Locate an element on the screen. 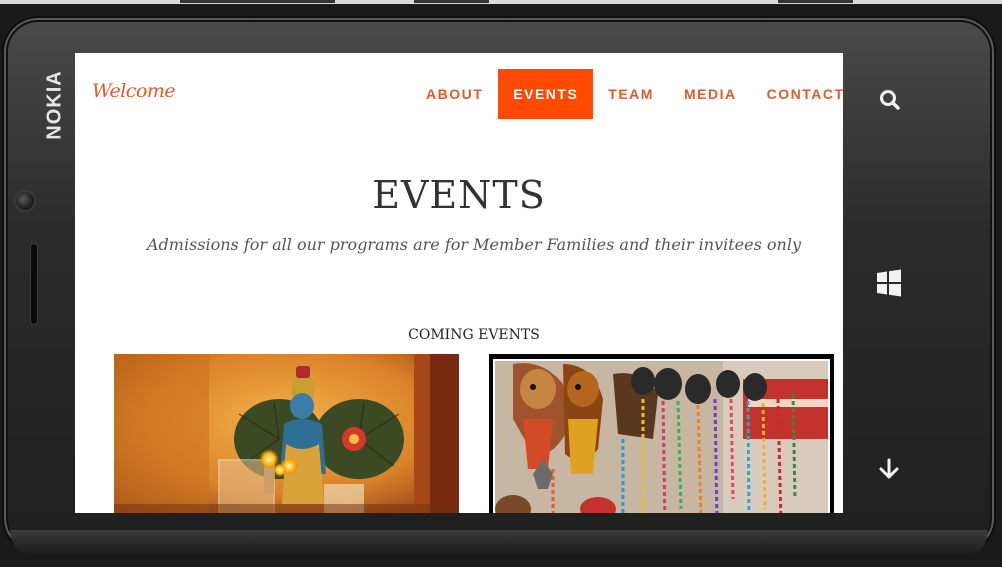  site-navbar: Welcome ABOUT EVENTS TEAM MEDIA CONTACT is located at coordinates (459, 93).